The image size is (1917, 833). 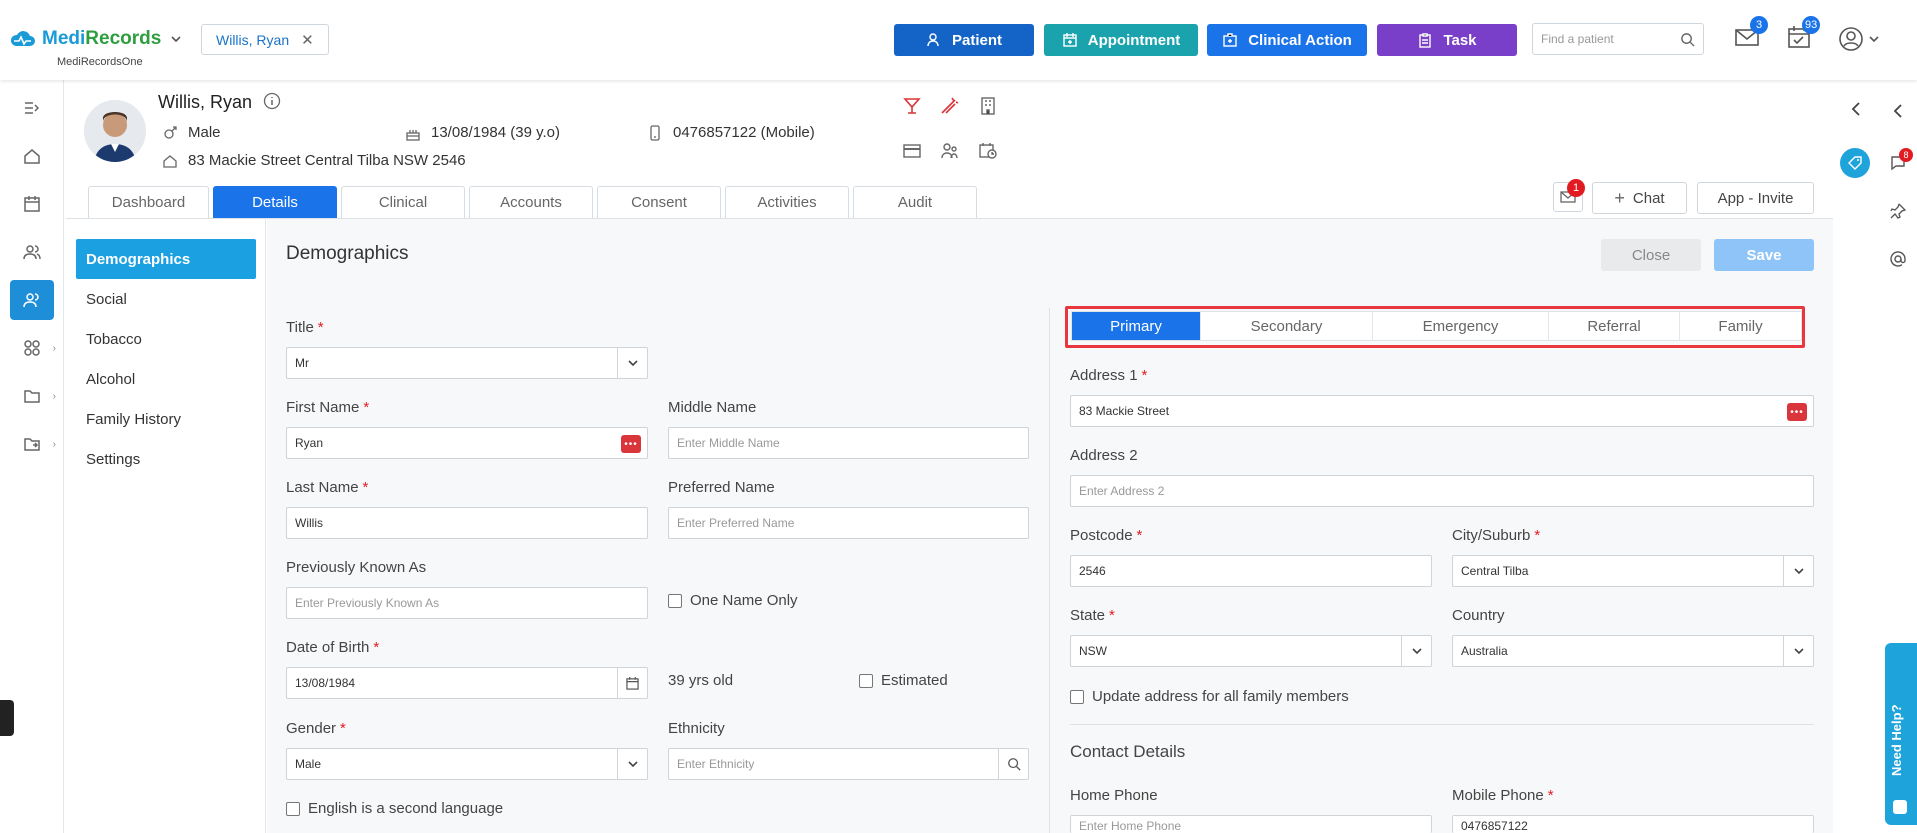 I want to click on mail-icon: 3, so click(x=1751, y=35).